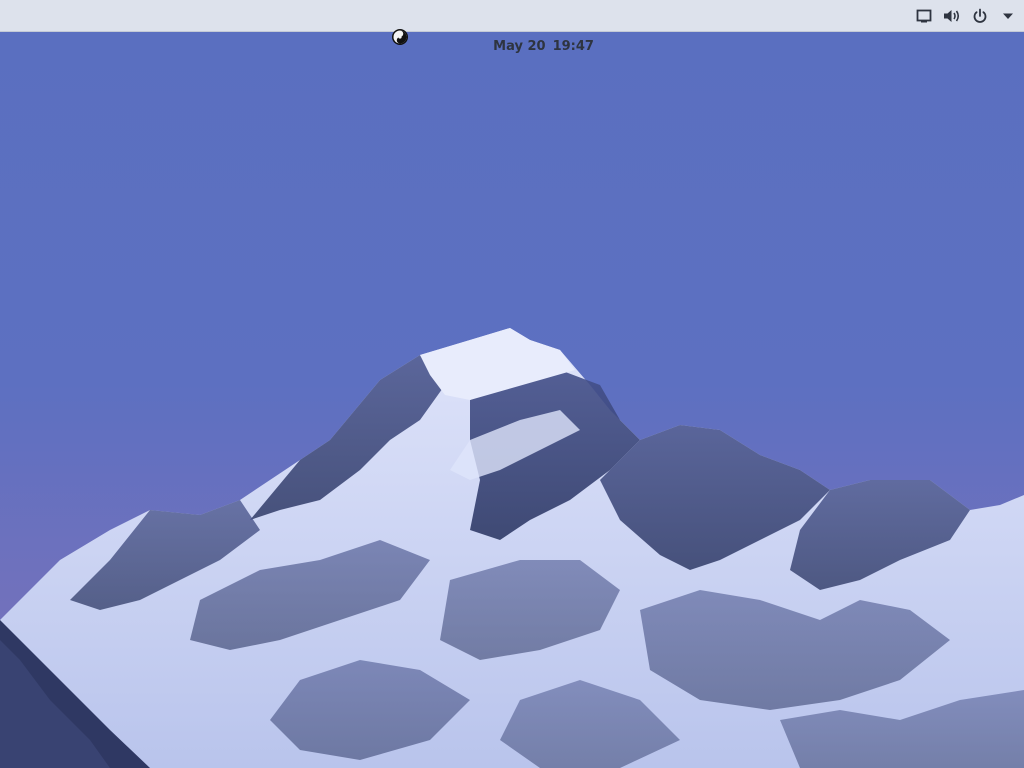  I want to click on date-label: May 20, so click(519, 46).